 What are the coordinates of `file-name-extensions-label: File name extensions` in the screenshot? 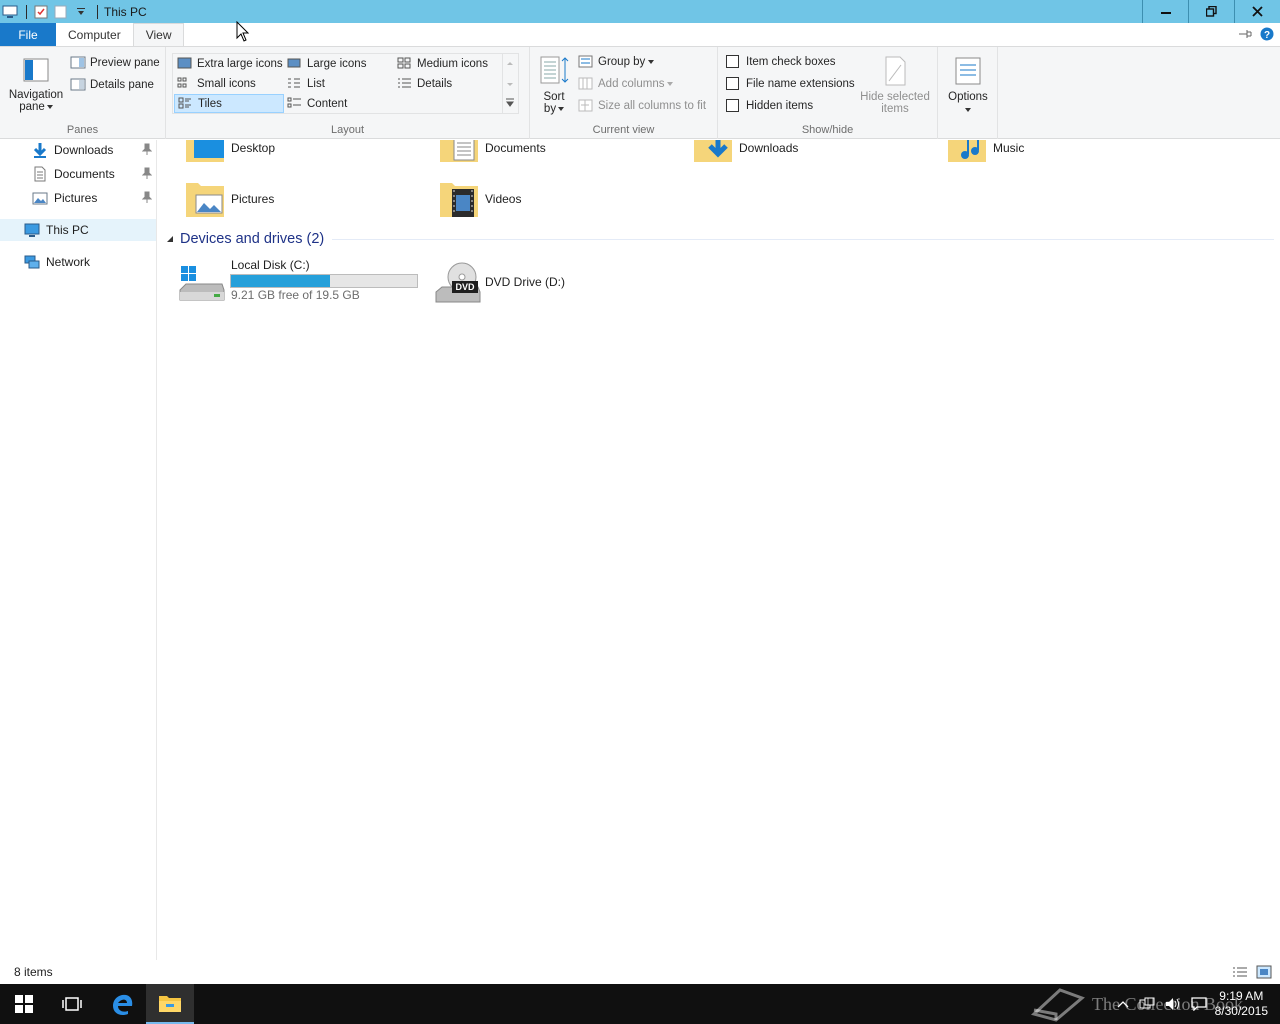 It's located at (800, 83).